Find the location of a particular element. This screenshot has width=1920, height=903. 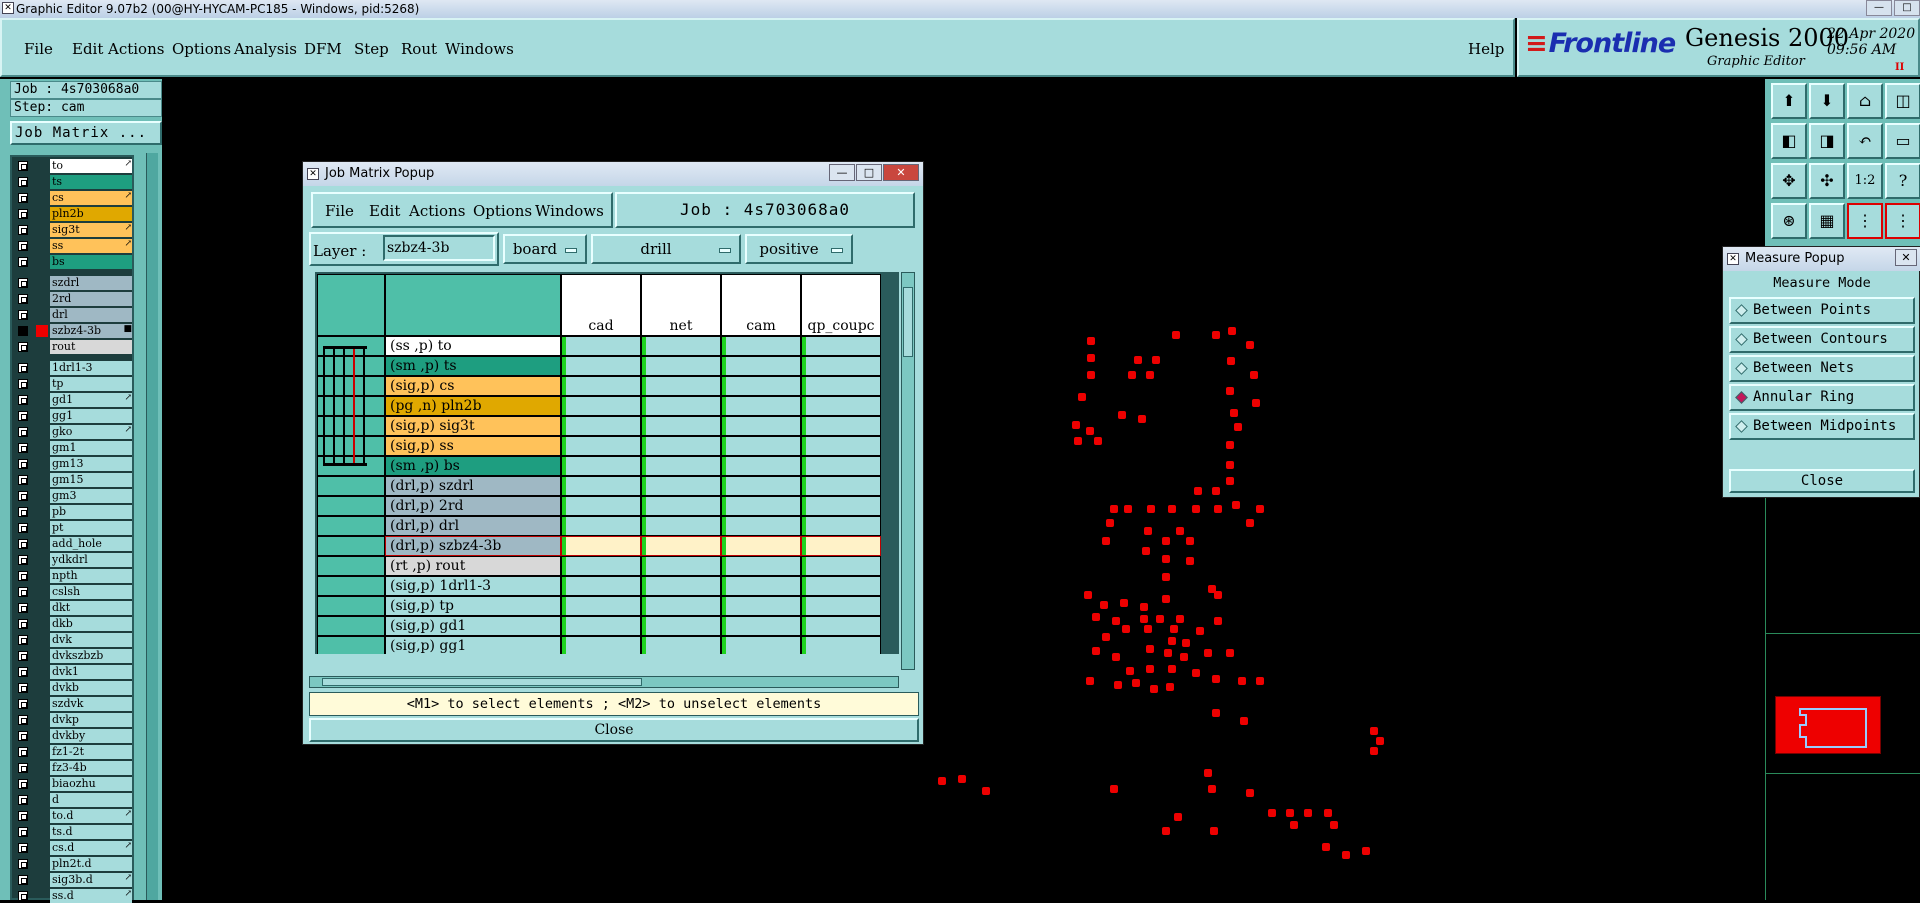

matrix-menu-windows: Windows is located at coordinates (569, 211).